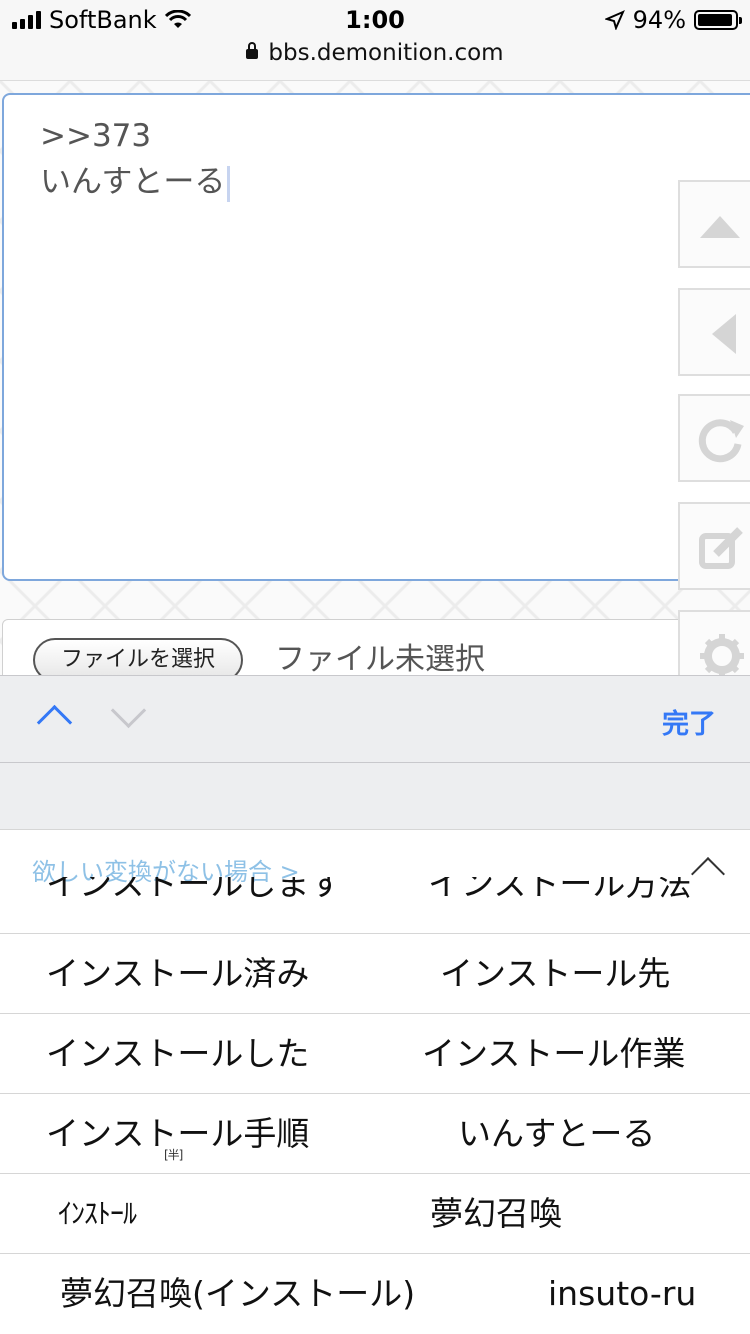 This screenshot has width=750, height=1334. What do you see at coordinates (177, 1054) in the screenshot?
I see `candidate-item: インストールした` at bounding box center [177, 1054].